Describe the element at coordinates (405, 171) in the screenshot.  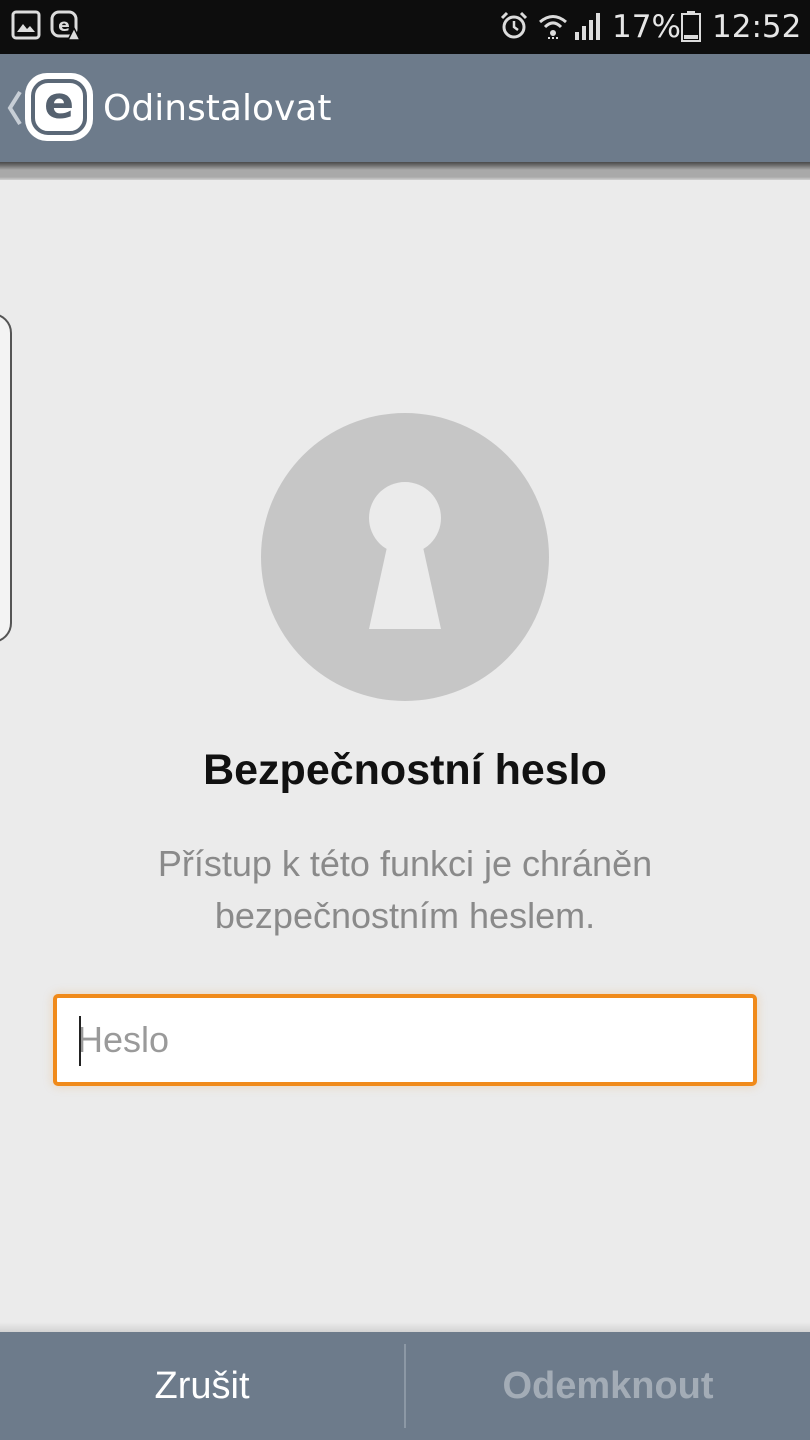
I see `action-bar-shadow` at that location.